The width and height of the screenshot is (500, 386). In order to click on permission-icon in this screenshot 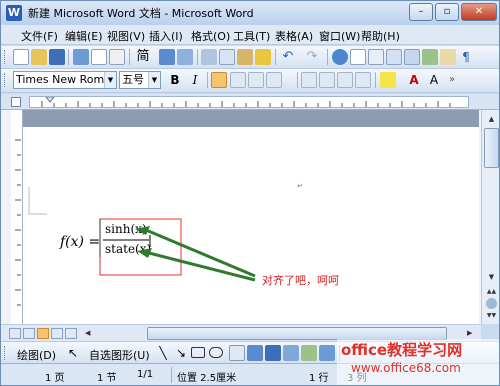, I will do `click(81, 57)`.